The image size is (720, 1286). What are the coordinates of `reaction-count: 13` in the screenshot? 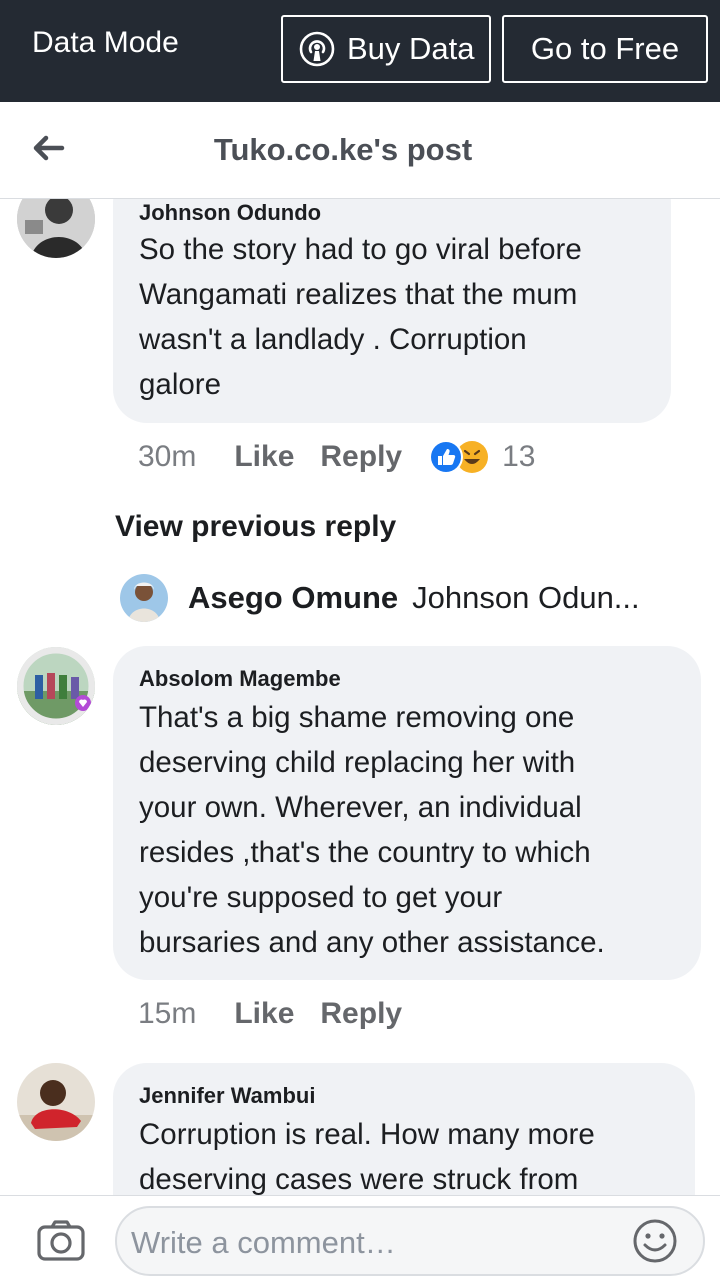 It's located at (519, 456).